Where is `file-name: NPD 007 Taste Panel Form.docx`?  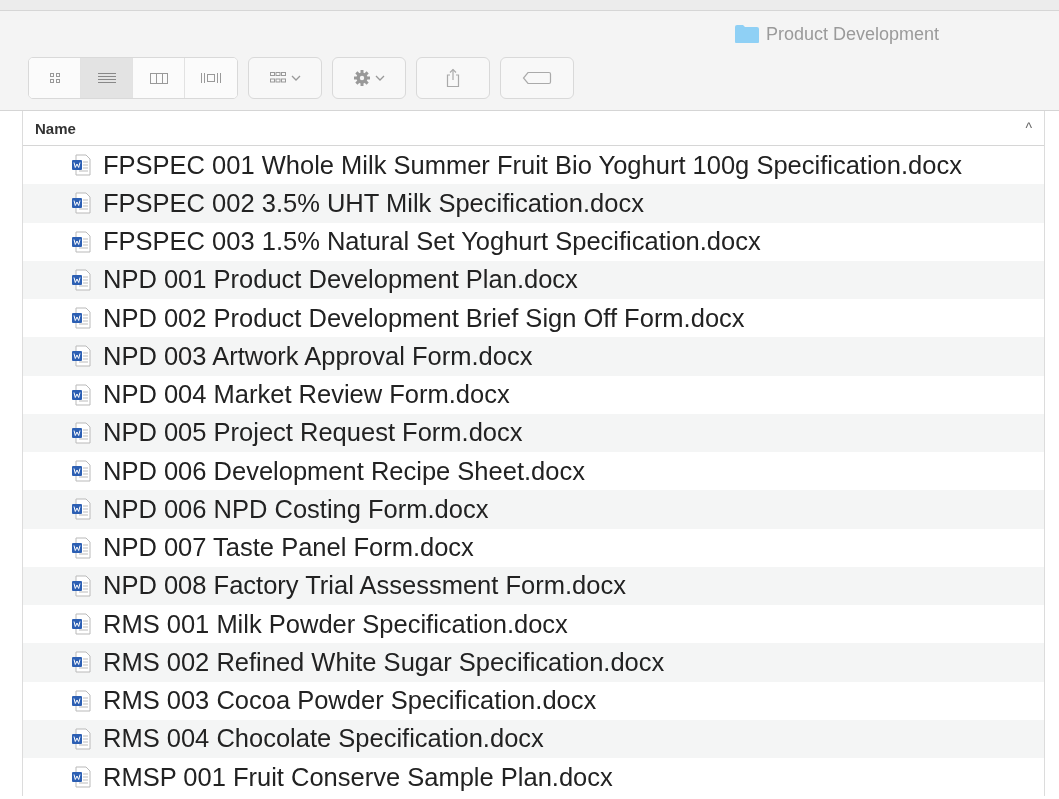 file-name: NPD 007 Taste Panel Form.docx is located at coordinates (288, 548).